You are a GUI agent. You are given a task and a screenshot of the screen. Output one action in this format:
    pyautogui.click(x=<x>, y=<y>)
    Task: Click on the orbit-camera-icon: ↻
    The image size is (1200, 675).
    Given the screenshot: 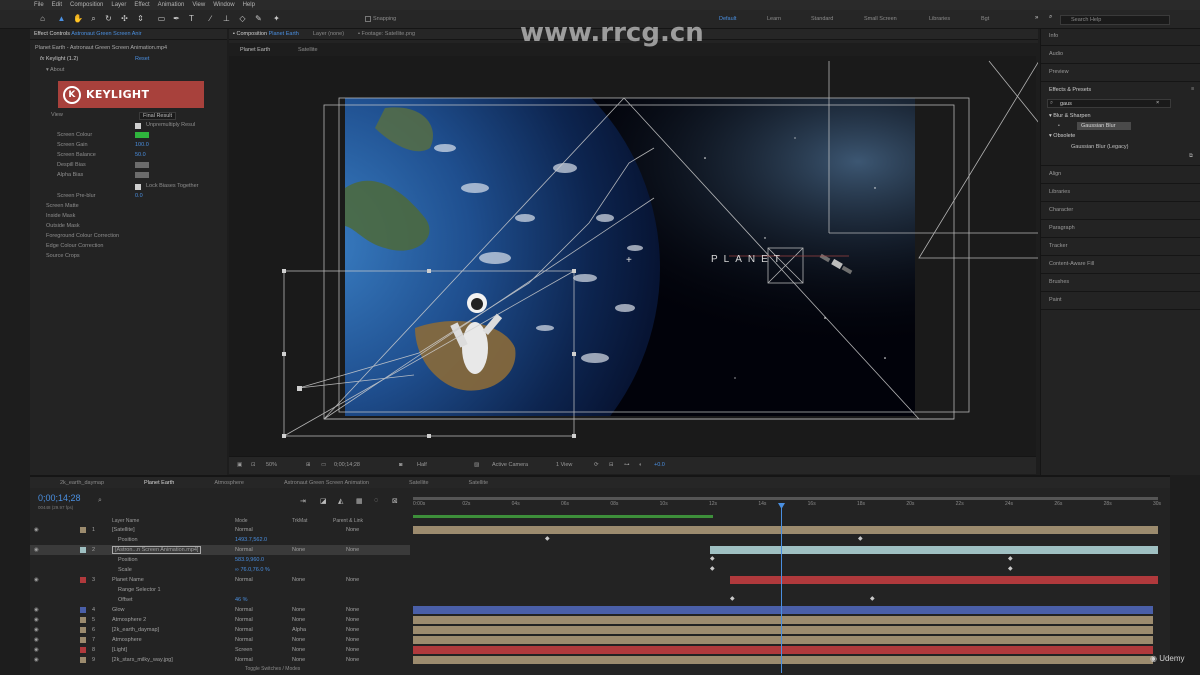 What is the action you would take?
    pyautogui.click(x=108, y=18)
    